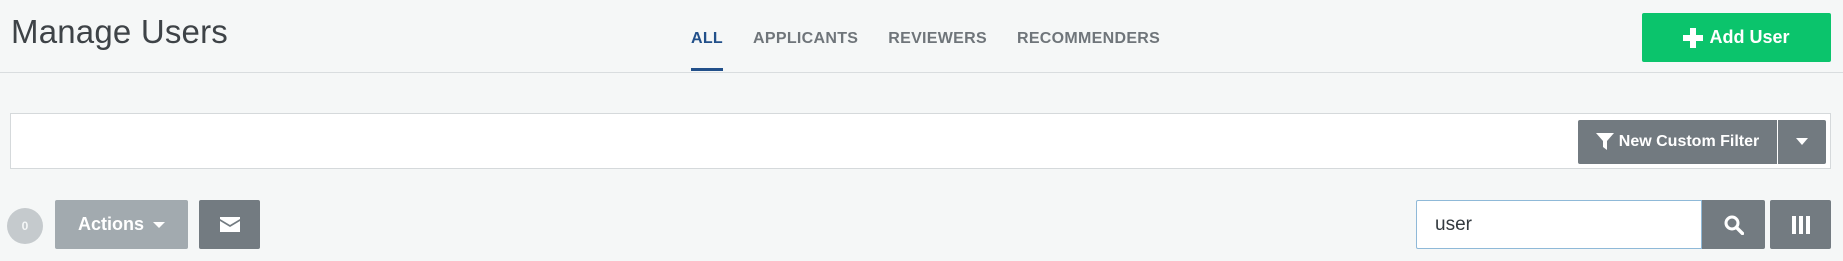 The height and width of the screenshot is (261, 1843). I want to click on tab-label: ALL, so click(707, 38).